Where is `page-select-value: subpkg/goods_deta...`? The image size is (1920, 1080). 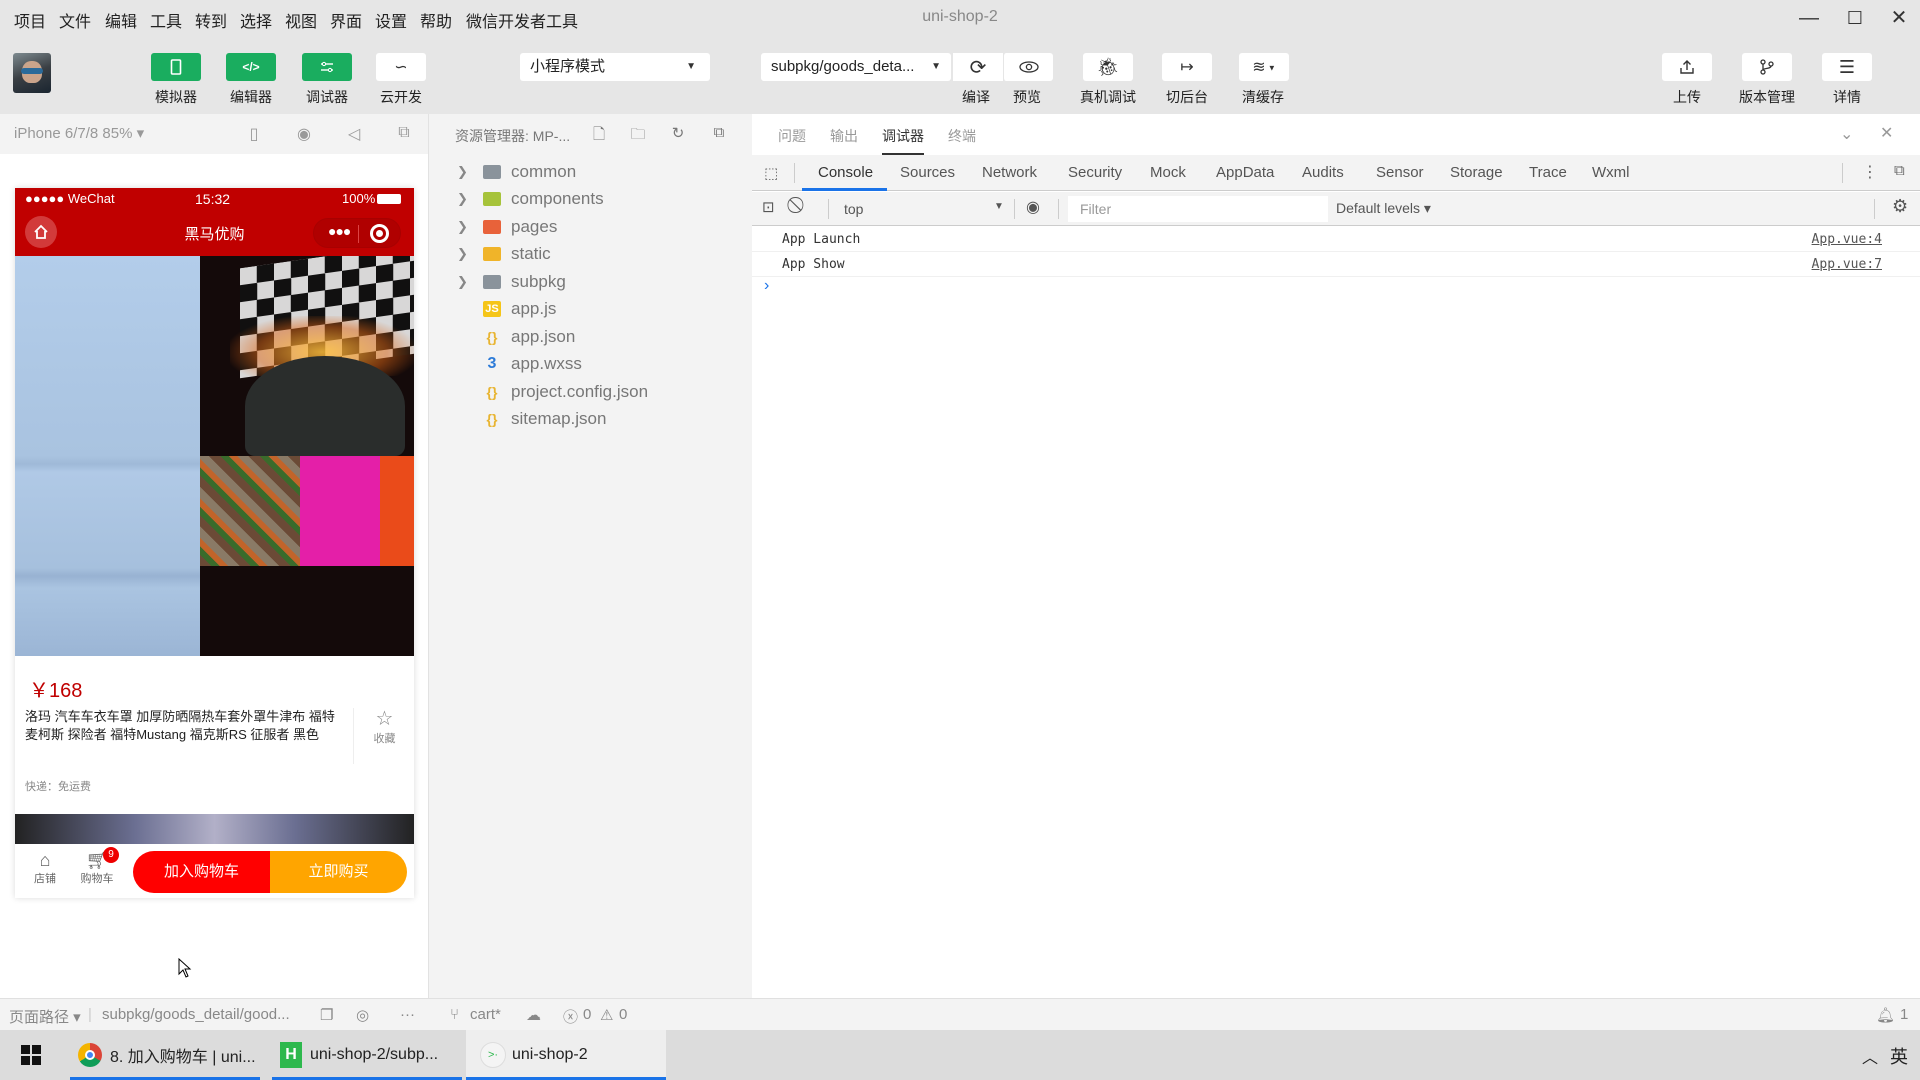 page-select-value: subpkg/goods_deta... is located at coordinates (843, 66).